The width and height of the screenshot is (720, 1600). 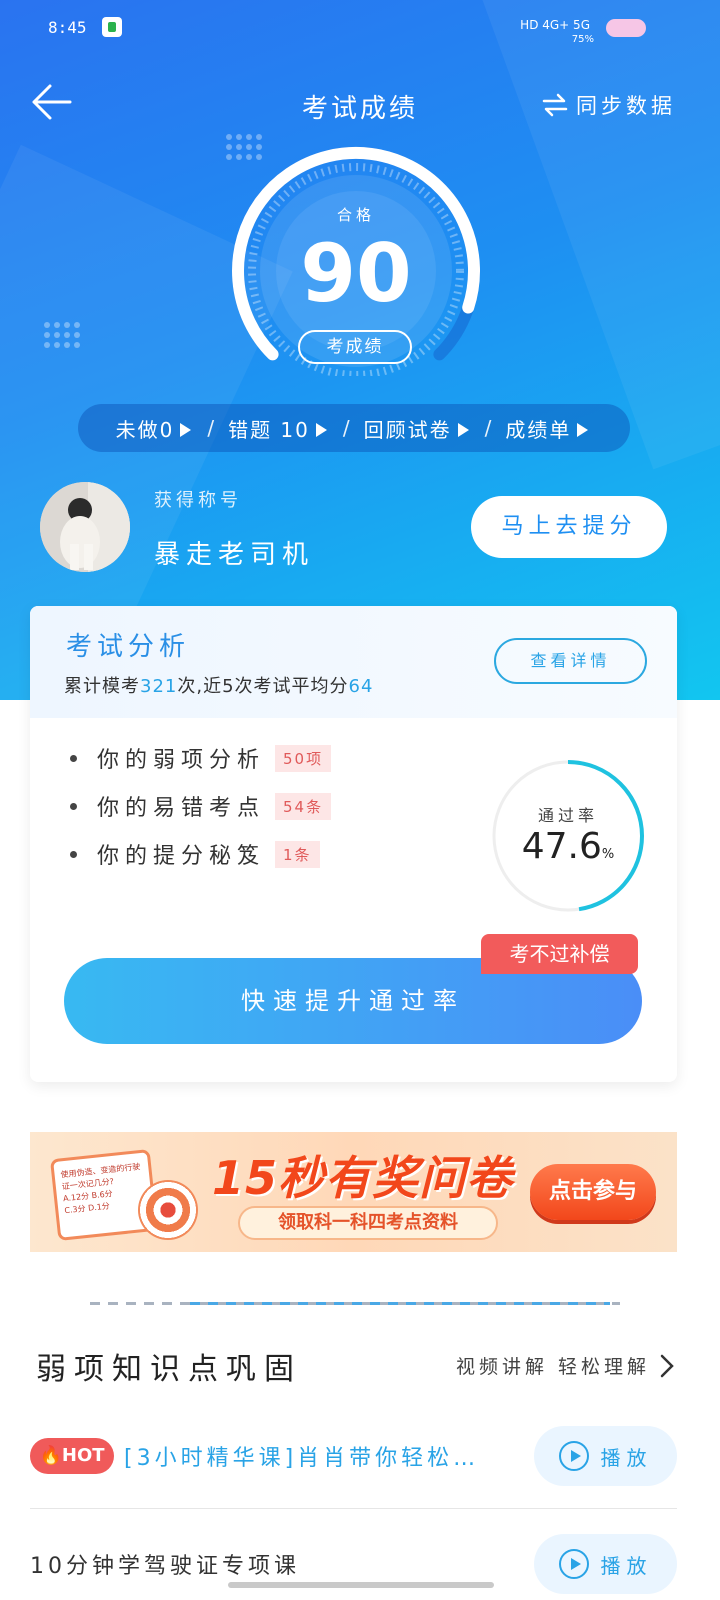 What do you see at coordinates (297, 854) in the screenshot?
I see `count-badge: 1条` at bounding box center [297, 854].